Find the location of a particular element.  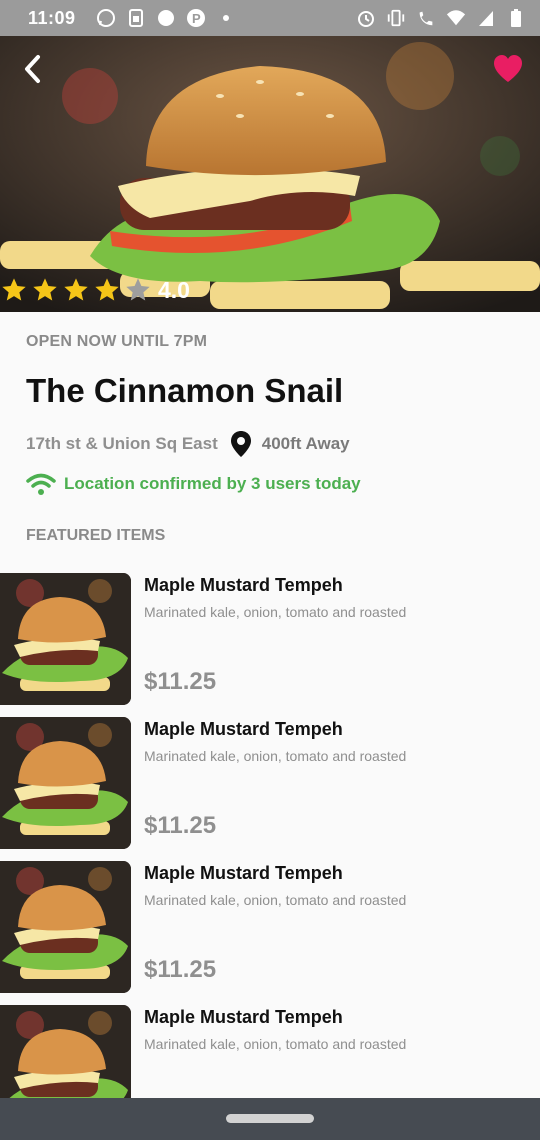

location-confirmation: Location confirmed by 3 users today is located at coordinates (193, 484).